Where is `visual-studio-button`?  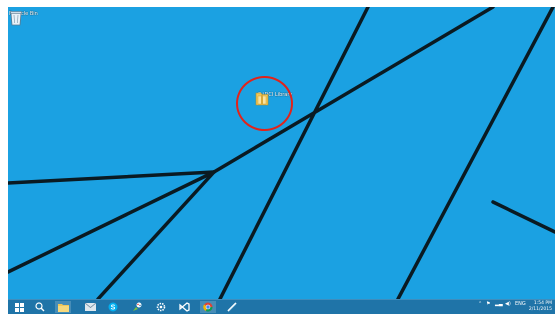
visual-studio-button is located at coordinates (184, 307).